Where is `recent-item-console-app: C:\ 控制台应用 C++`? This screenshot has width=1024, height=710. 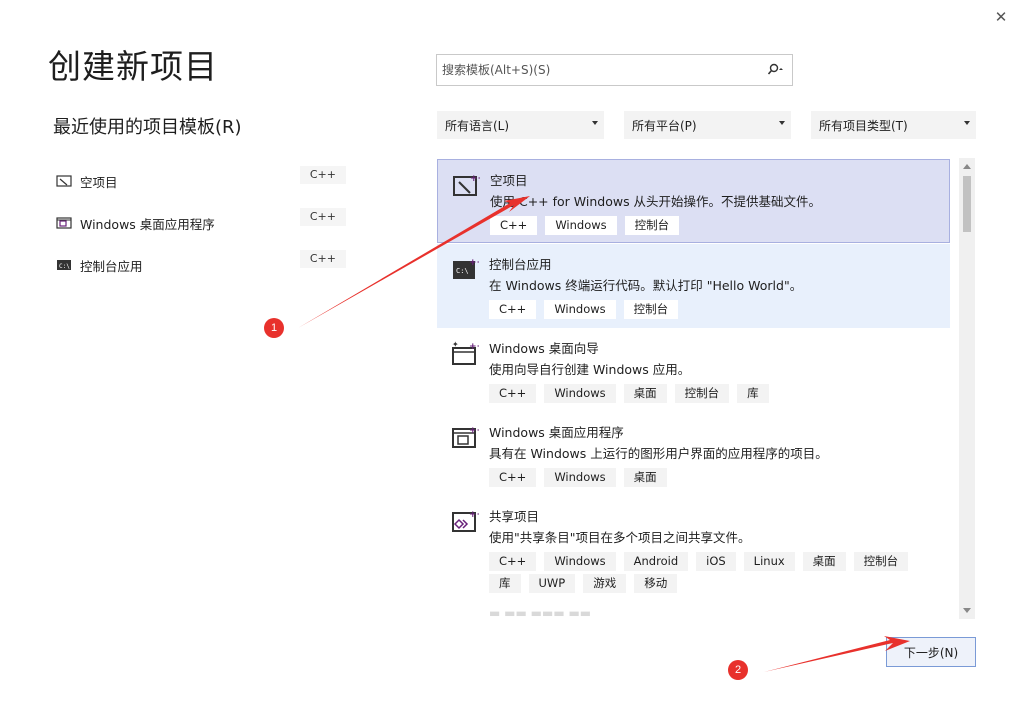
recent-item-console-app: C:\ 控制台应用 C++ is located at coordinates (201, 265).